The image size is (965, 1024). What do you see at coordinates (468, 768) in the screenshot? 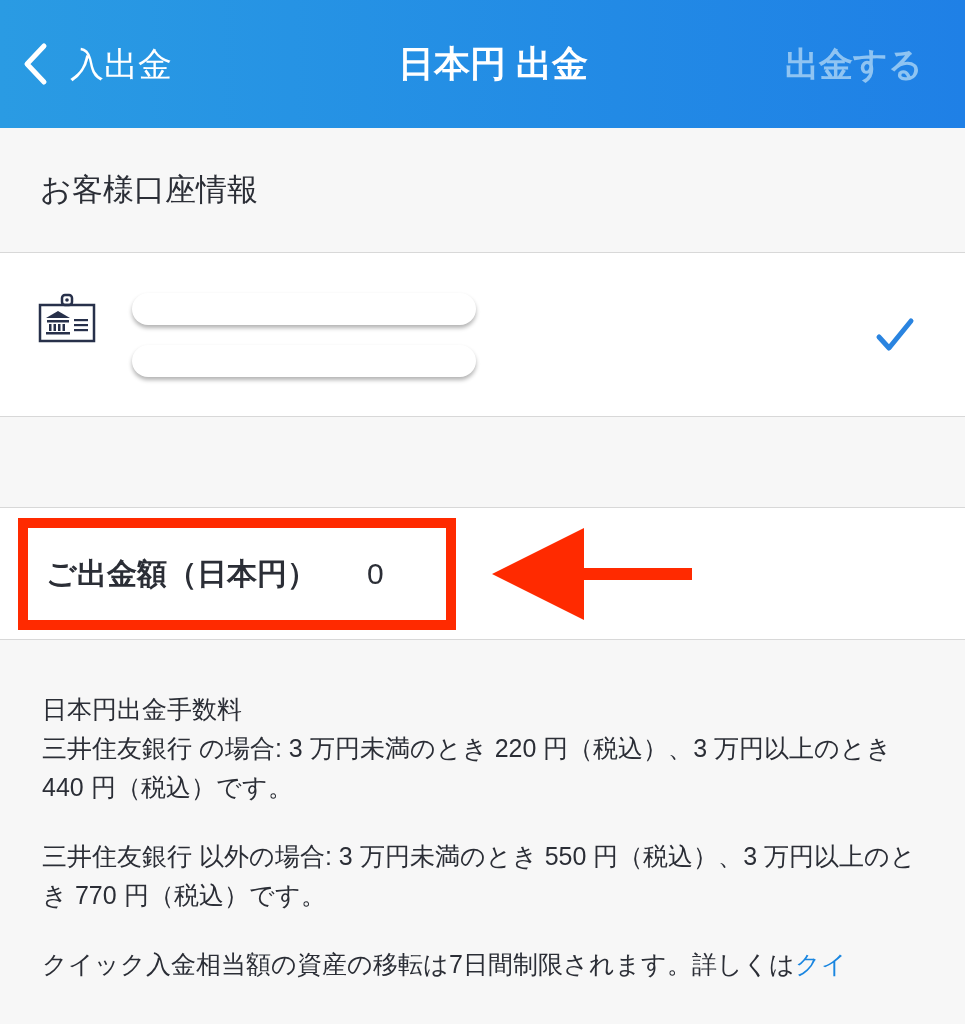
I see `fee-paragraph: 三井住友銀行 の場合: 3 万円未満のとき 220 円（税込）、3 万円以上のとき 440 円（税込）です。` at bounding box center [468, 768].